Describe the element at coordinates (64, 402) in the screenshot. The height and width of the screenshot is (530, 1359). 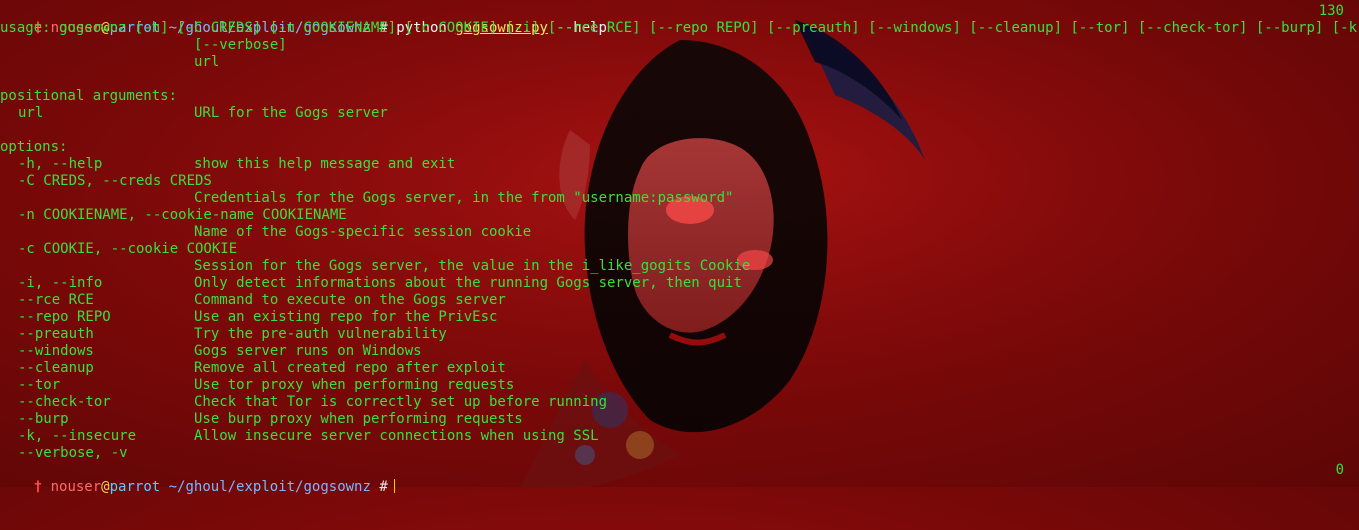
I see `option-name: --check-tor` at that location.